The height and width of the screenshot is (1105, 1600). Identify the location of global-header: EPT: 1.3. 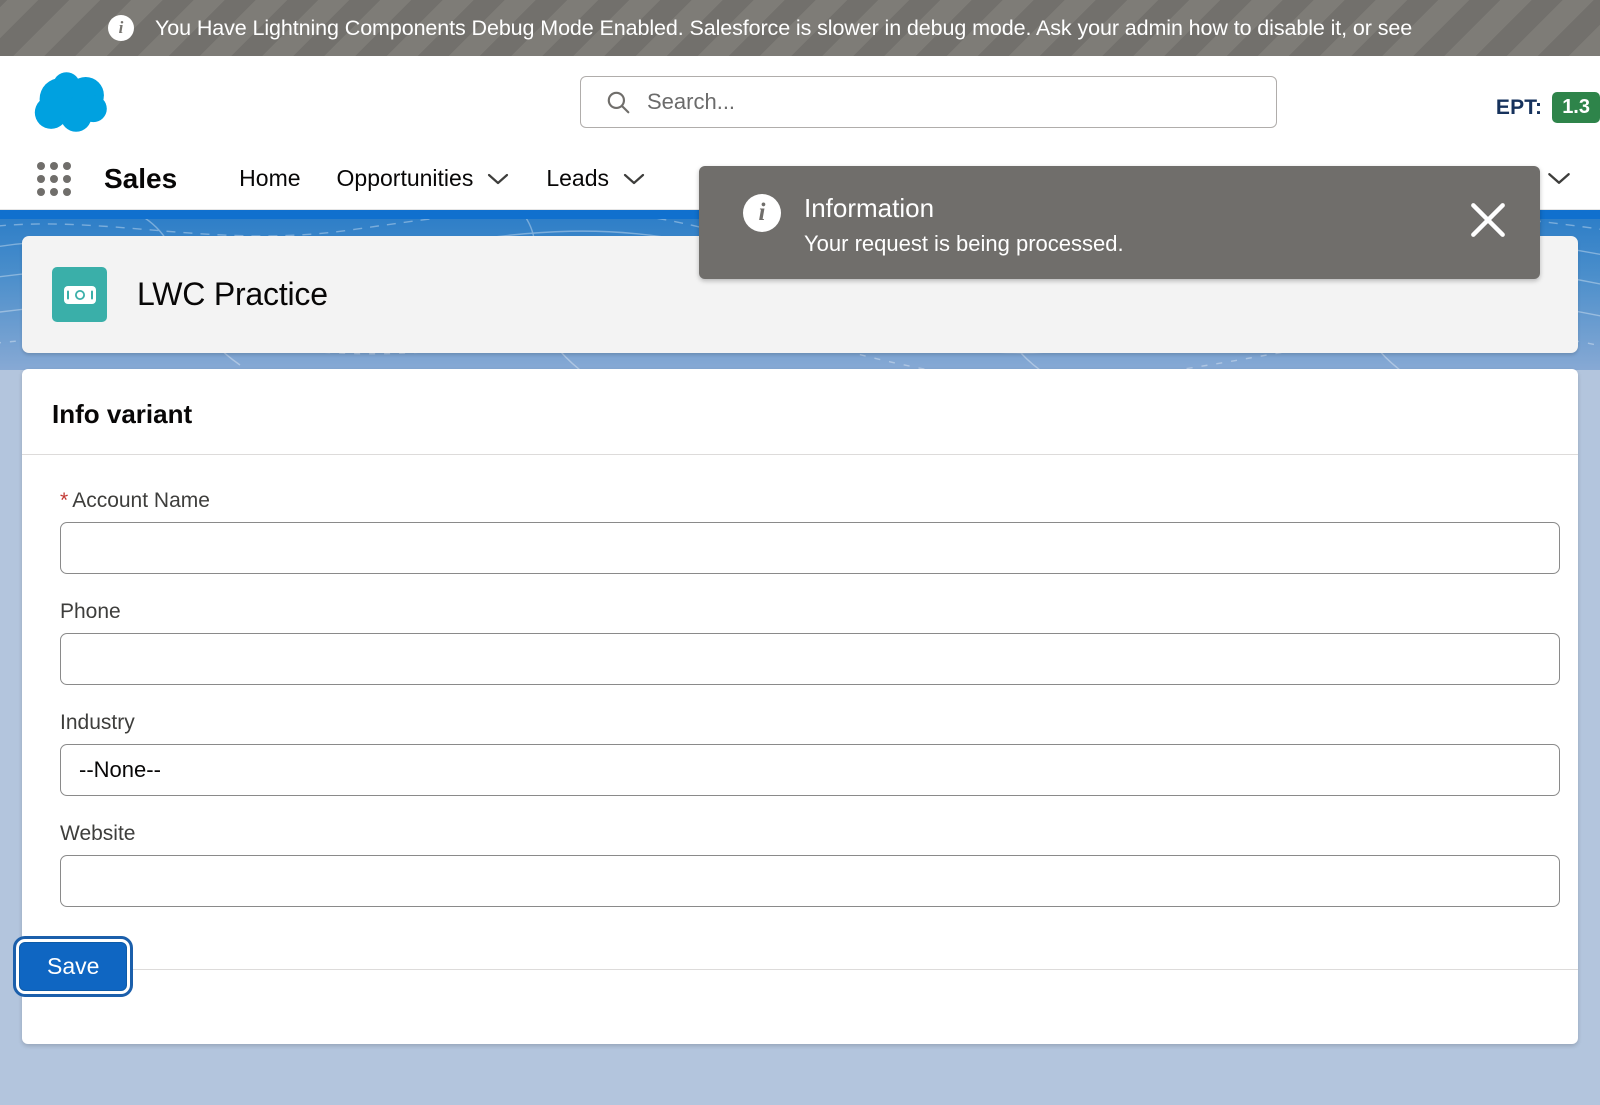
(800, 102).